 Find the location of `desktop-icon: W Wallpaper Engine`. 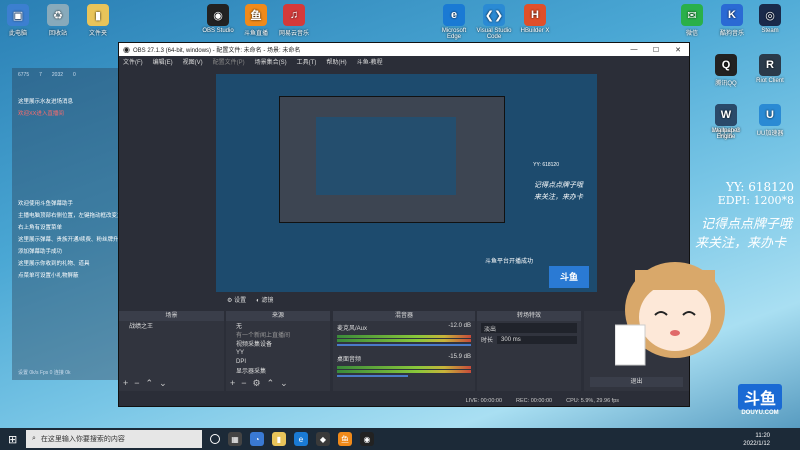

desktop-icon: W Wallpaper Engine is located at coordinates (726, 122).